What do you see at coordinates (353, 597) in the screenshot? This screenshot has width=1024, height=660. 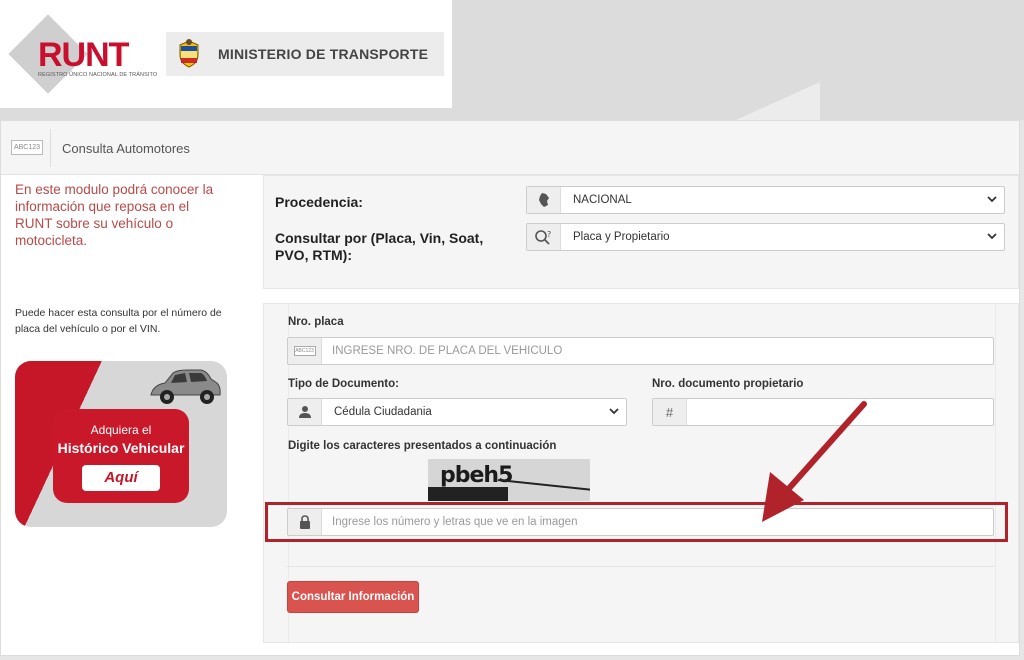 I see `consultar-informacion-button: Consultar Información` at bounding box center [353, 597].